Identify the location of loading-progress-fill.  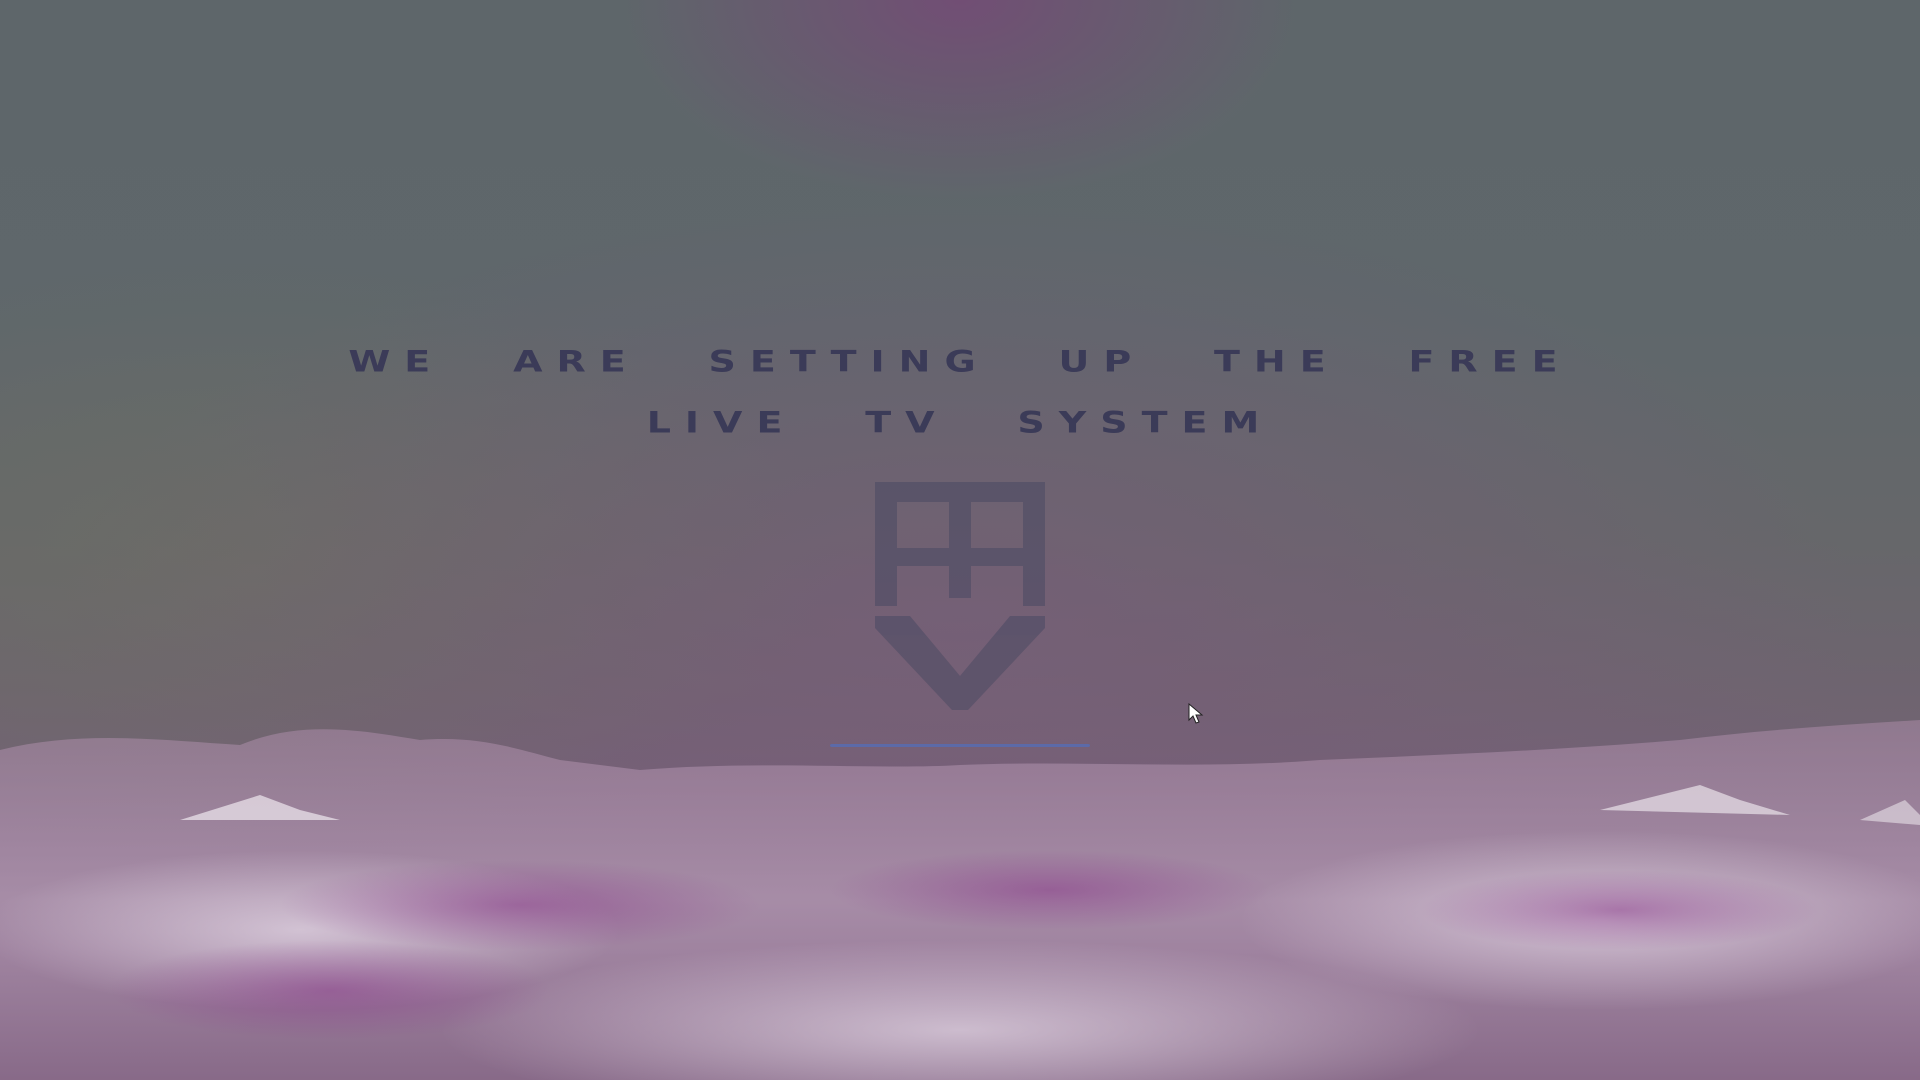
(960, 745).